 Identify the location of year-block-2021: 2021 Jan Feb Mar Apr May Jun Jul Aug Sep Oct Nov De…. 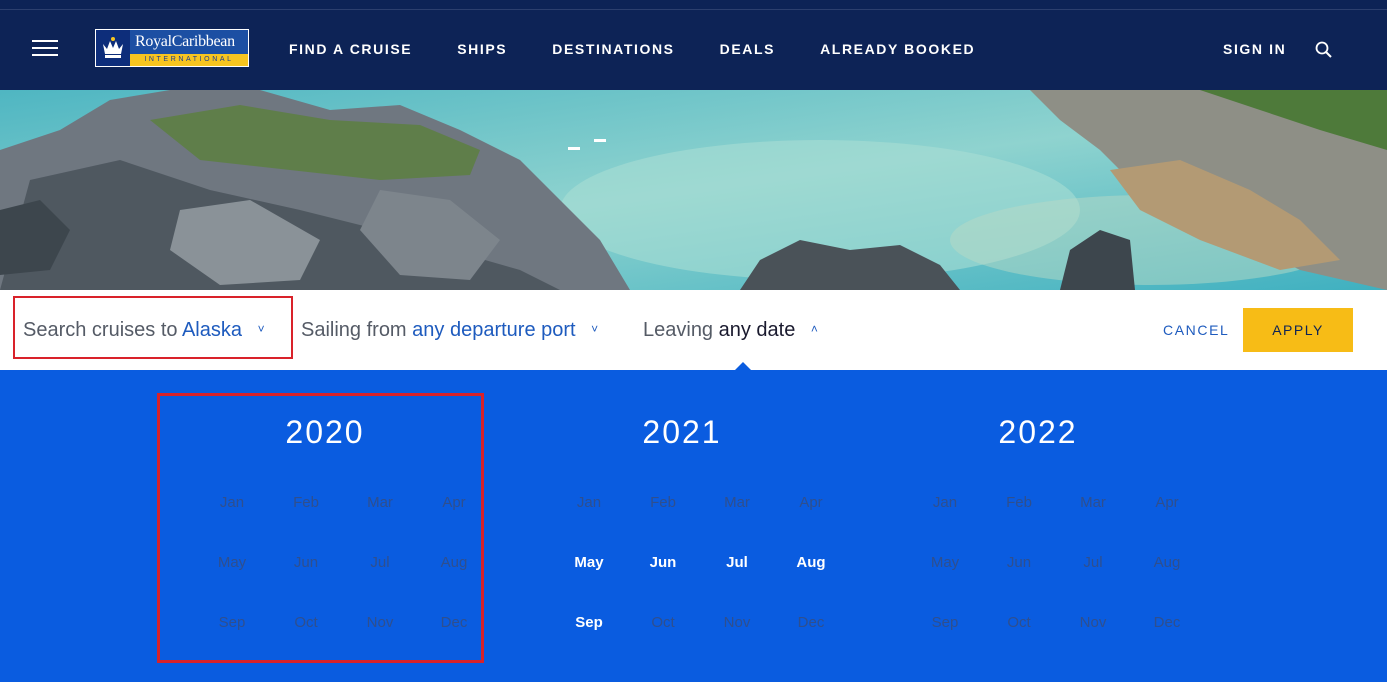
(682, 526).